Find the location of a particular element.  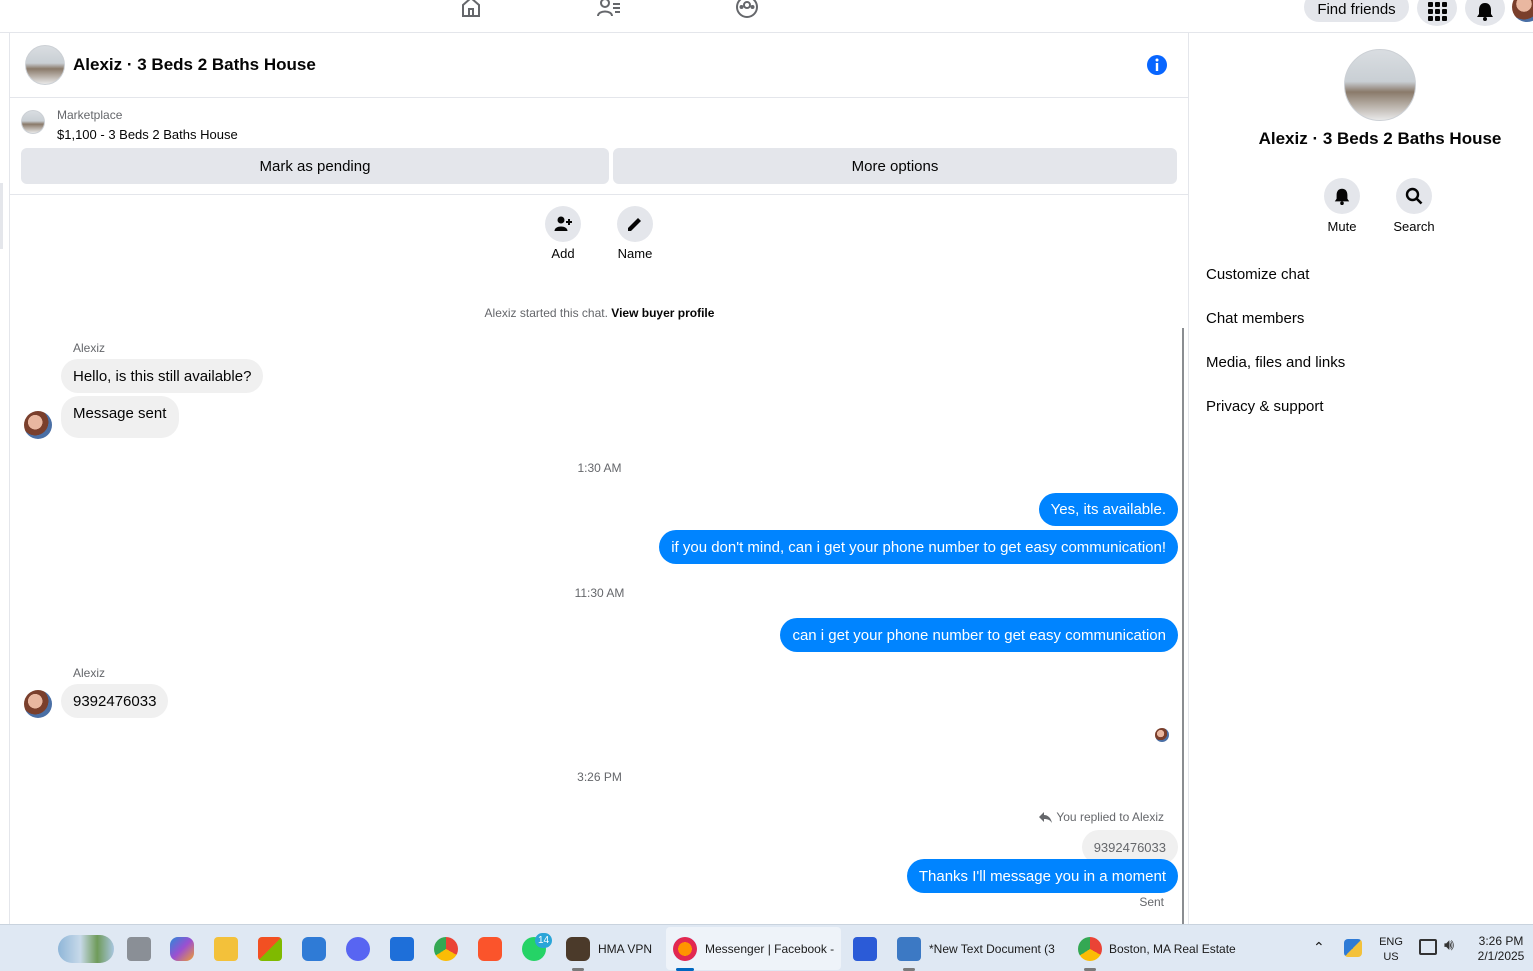

grid-icon is located at coordinates (1437, 11).